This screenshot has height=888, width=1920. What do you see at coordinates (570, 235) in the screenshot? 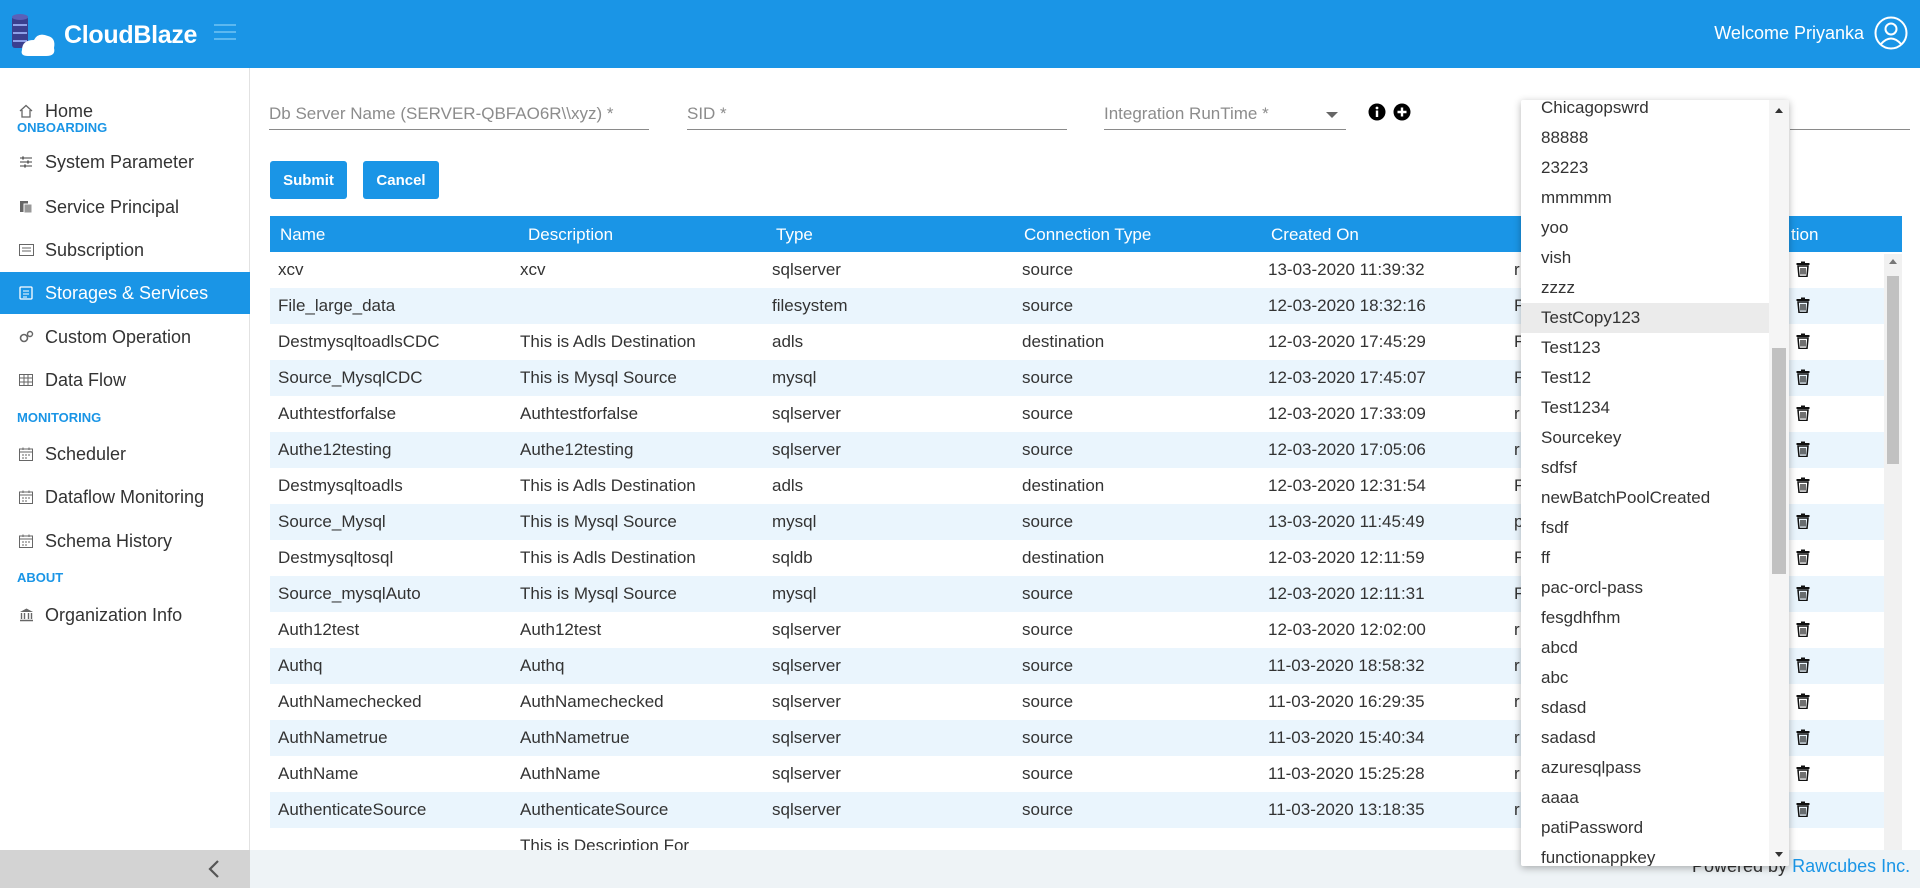
I see `col-header-description: Description` at bounding box center [570, 235].